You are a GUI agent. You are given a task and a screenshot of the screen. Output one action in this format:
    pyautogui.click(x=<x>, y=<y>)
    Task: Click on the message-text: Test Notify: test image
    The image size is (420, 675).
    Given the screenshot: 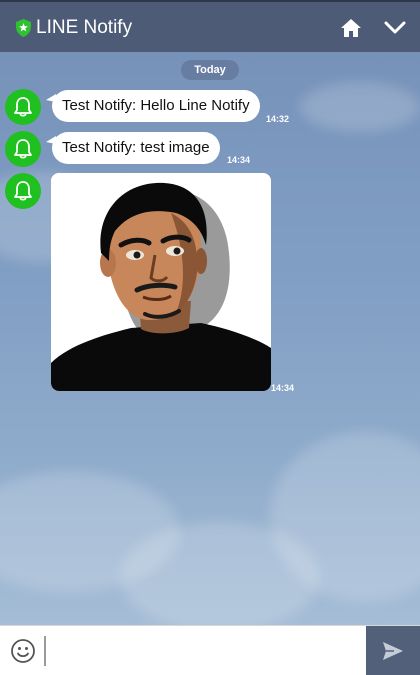 What is the action you would take?
    pyautogui.click(x=136, y=147)
    